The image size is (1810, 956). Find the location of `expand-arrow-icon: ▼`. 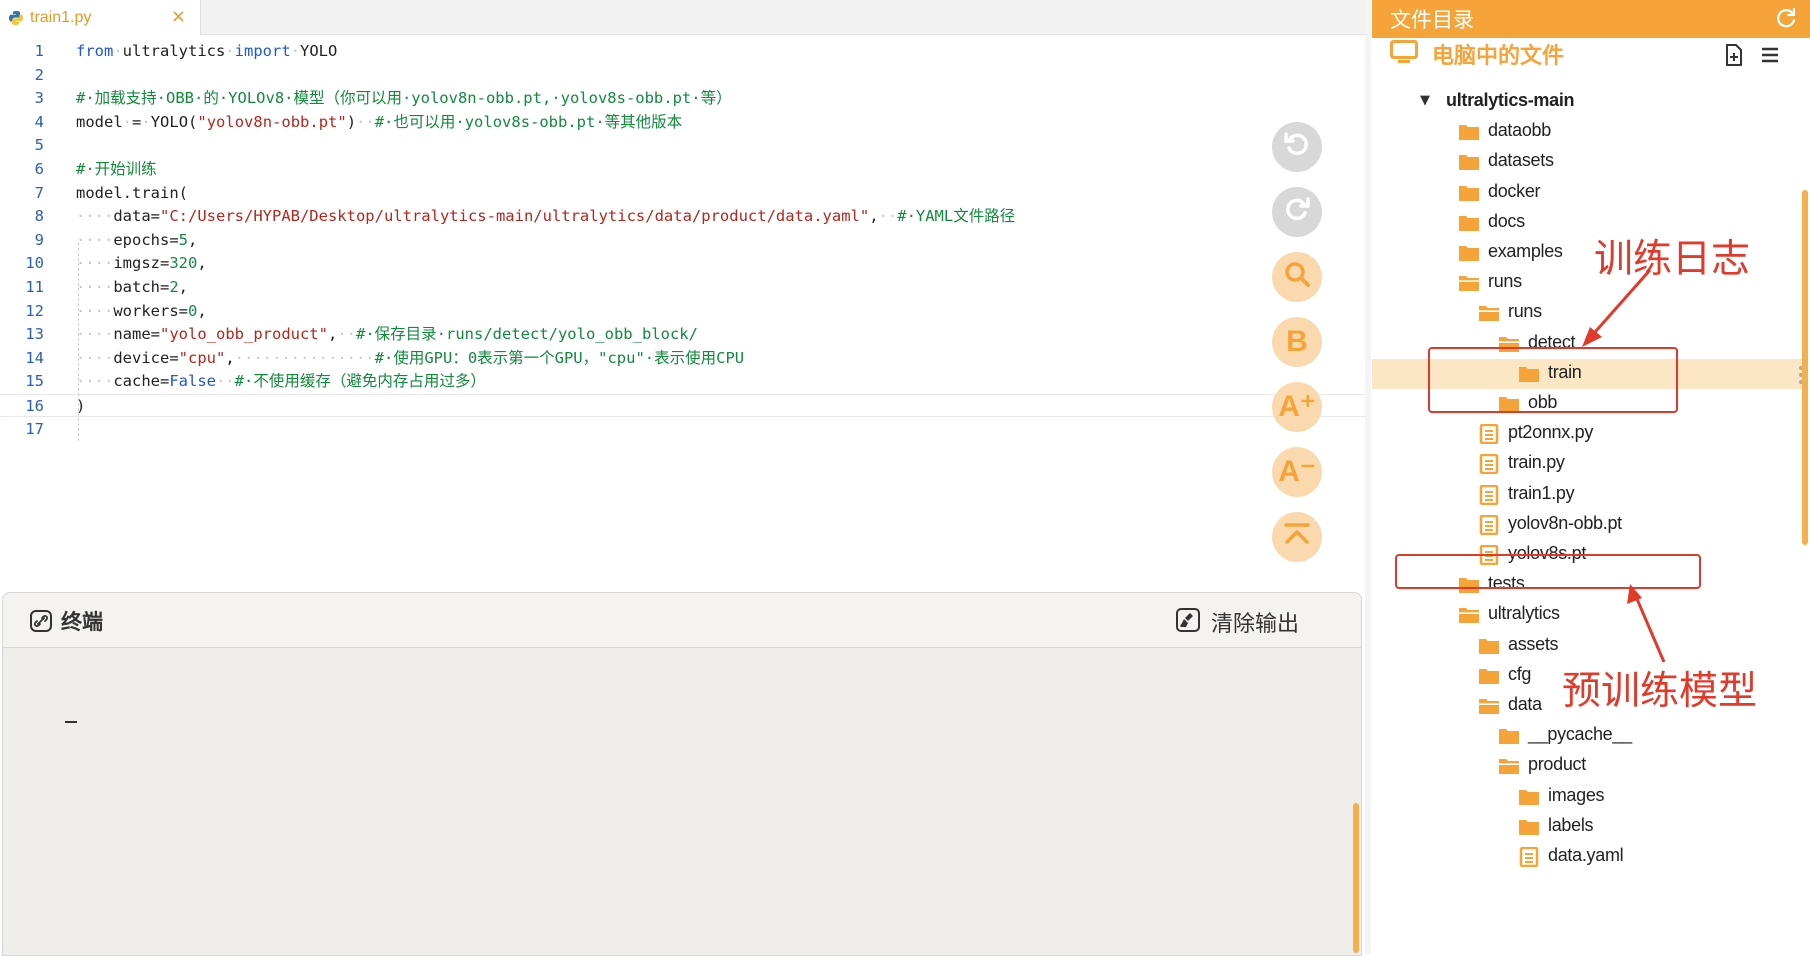

expand-arrow-icon: ▼ is located at coordinates (1425, 100).